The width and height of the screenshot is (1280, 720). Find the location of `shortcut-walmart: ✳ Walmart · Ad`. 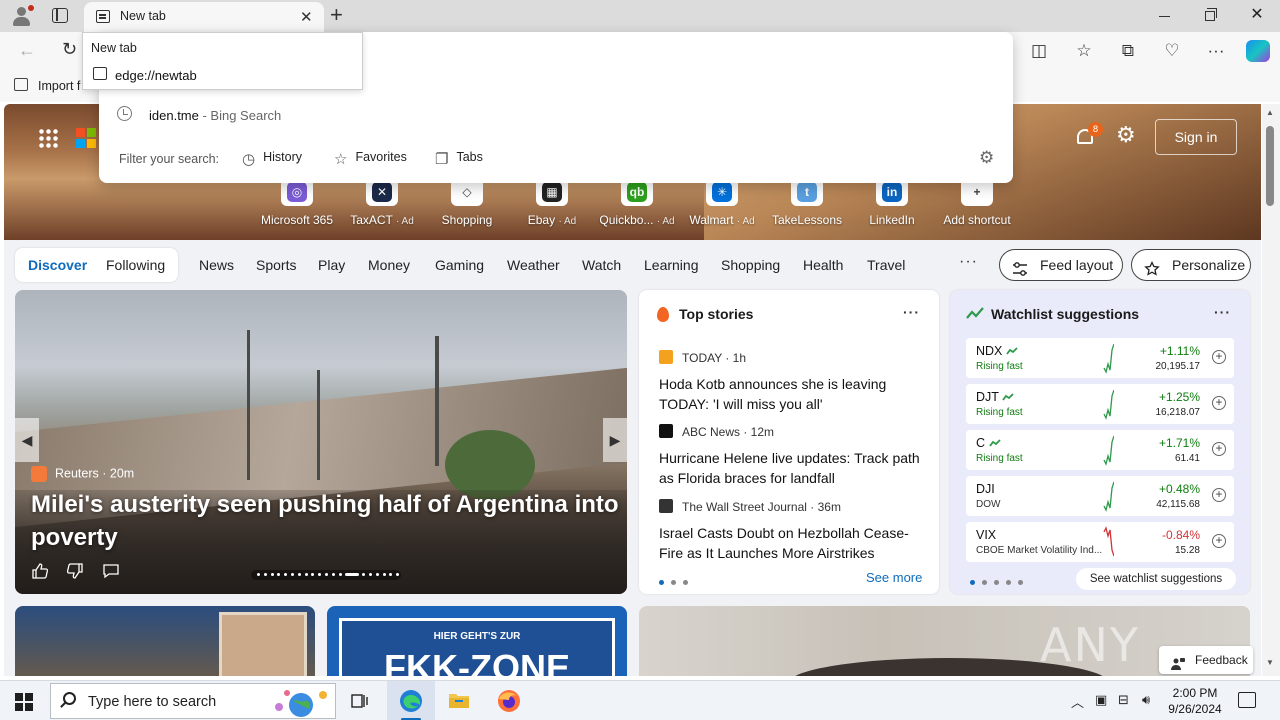

shortcut-walmart: ✳ Walmart · Ad is located at coordinates (722, 201).